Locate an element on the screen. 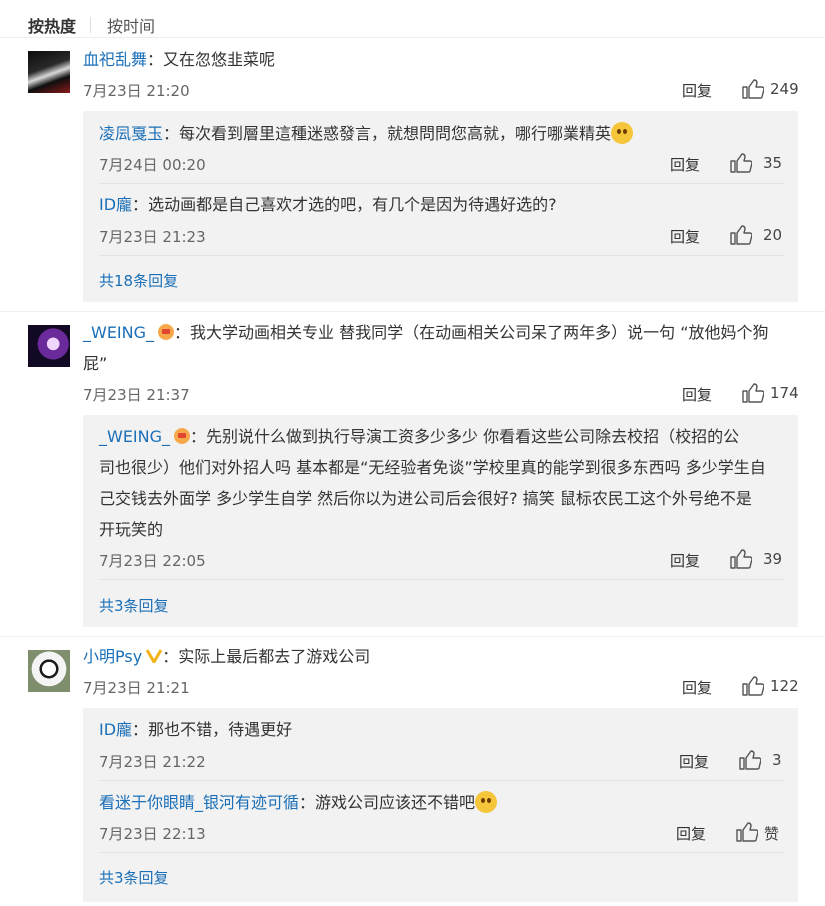 Image resolution: width=825 pixels, height=906 pixels. reply-line: 凌凨戛玉：每次看到層里這種迷惑發言，就想問問您高就，哪行哪業精英 is located at coordinates (366, 133).